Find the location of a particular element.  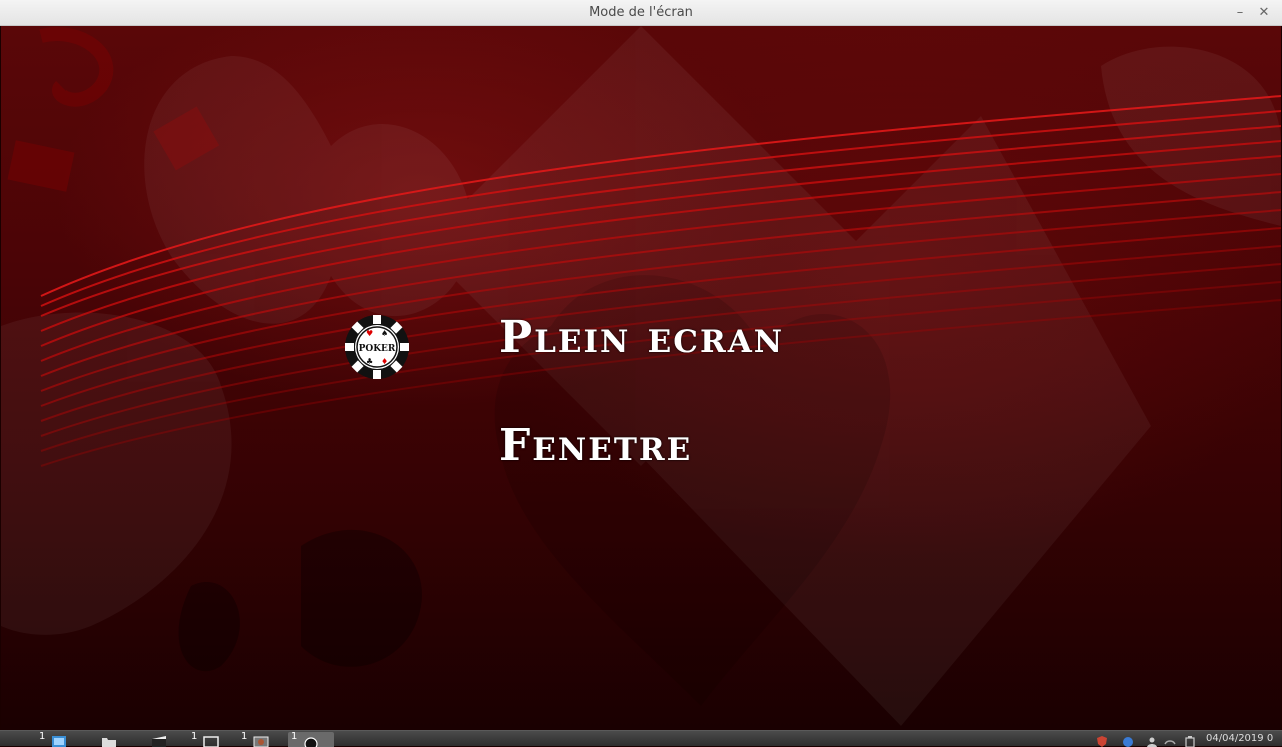

task-folder is located at coordinates (109, 739).